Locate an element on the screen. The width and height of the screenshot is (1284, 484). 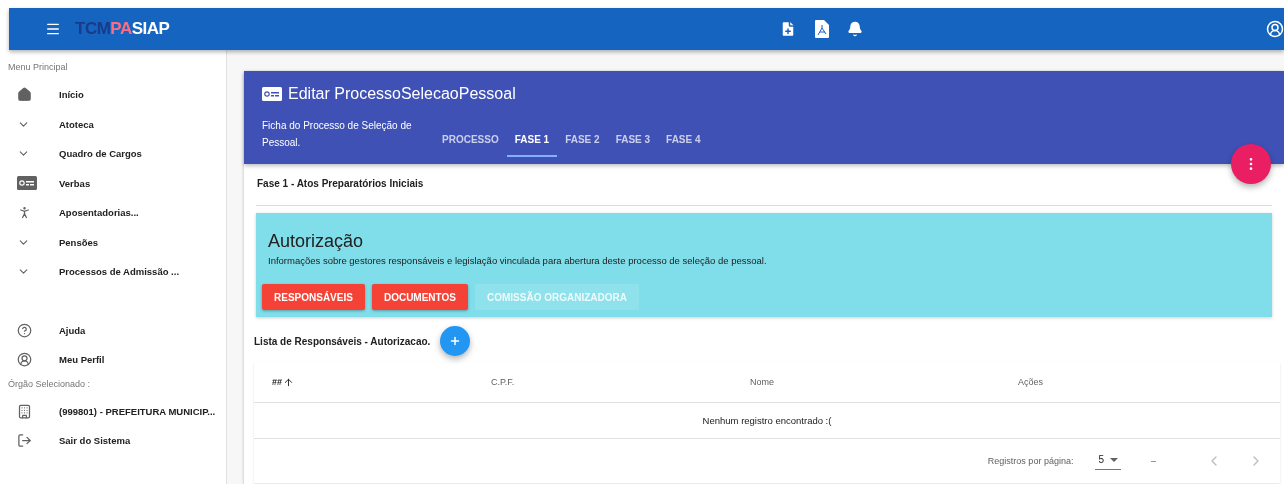
sidebar-item: Sair do Sistema is located at coordinates (117, 441).